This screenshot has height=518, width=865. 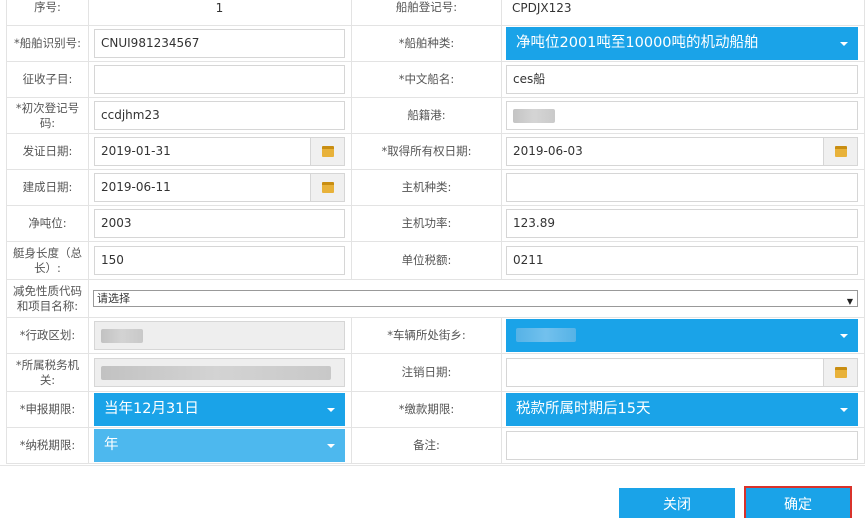 I want to click on engine-power-label: 主机功率:, so click(x=426, y=223).